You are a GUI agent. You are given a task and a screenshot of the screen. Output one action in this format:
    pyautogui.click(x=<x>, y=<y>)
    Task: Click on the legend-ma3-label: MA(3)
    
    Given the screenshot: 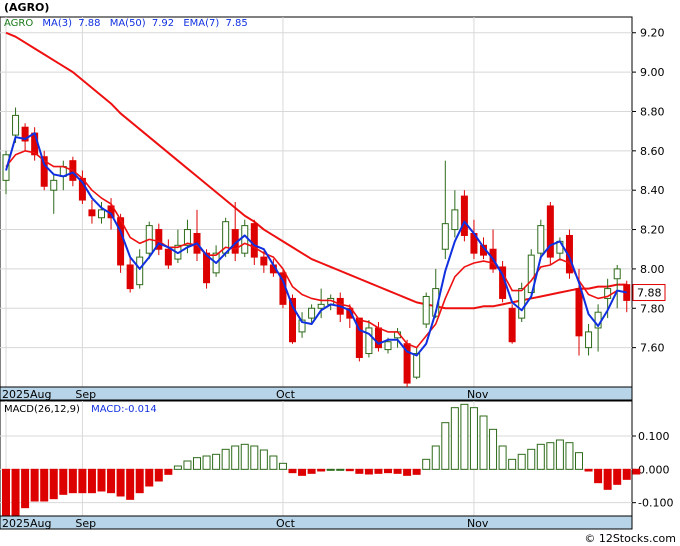 What is the action you would take?
    pyautogui.click(x=57, y=23)
    